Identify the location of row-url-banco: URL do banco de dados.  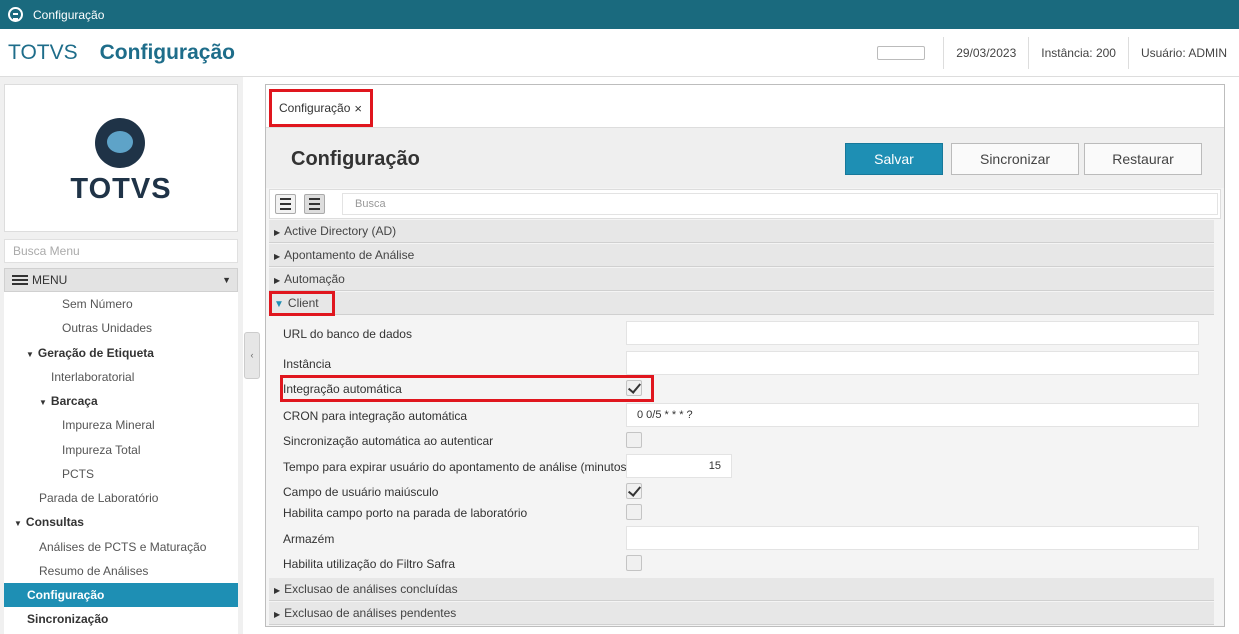
(741, 334).